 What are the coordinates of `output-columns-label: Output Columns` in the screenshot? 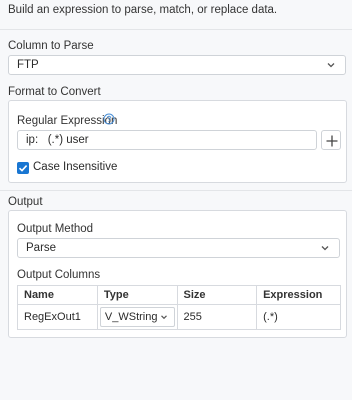 It's located at (59, 275).